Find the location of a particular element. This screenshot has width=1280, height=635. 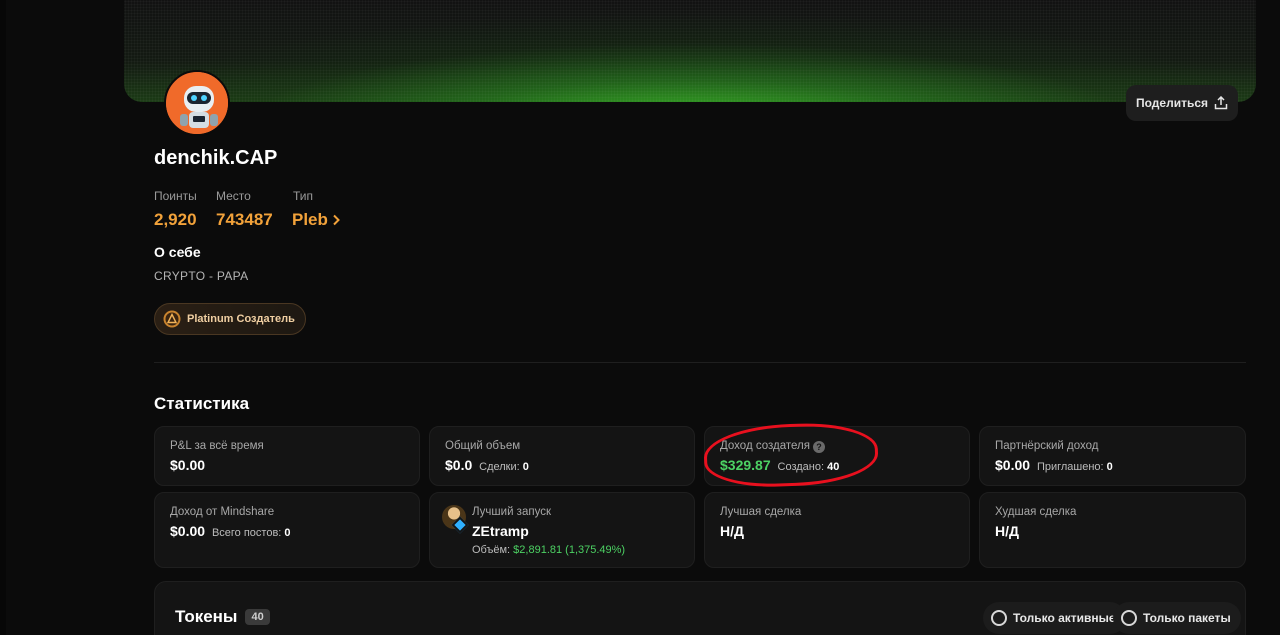

about-text: CRYPTO - PAPA is located at coordinates (201, 276).